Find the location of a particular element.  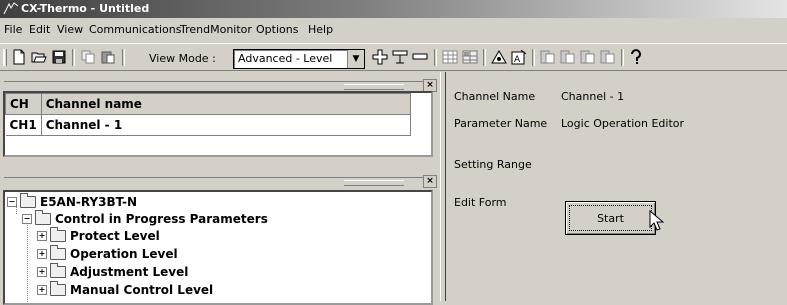

save-icon is located at coordinates (59, 57).